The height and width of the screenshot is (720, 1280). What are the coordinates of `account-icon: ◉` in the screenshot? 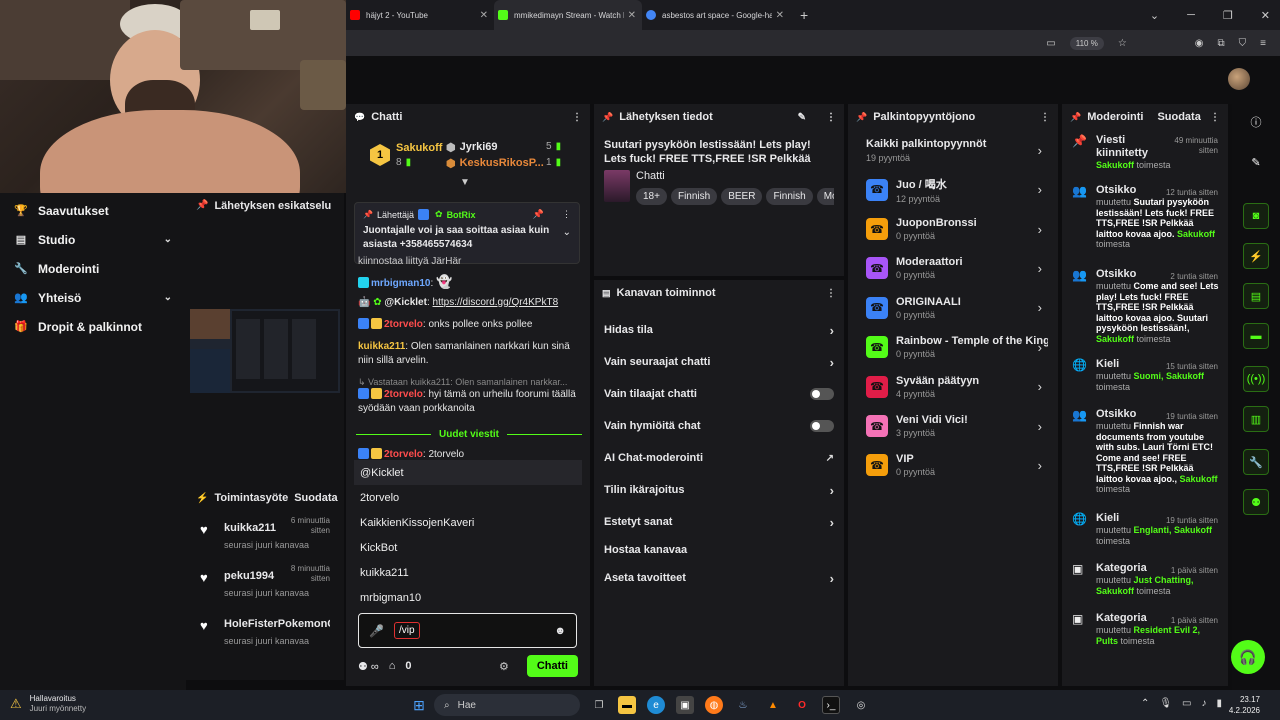 It's located at (1199, 43).